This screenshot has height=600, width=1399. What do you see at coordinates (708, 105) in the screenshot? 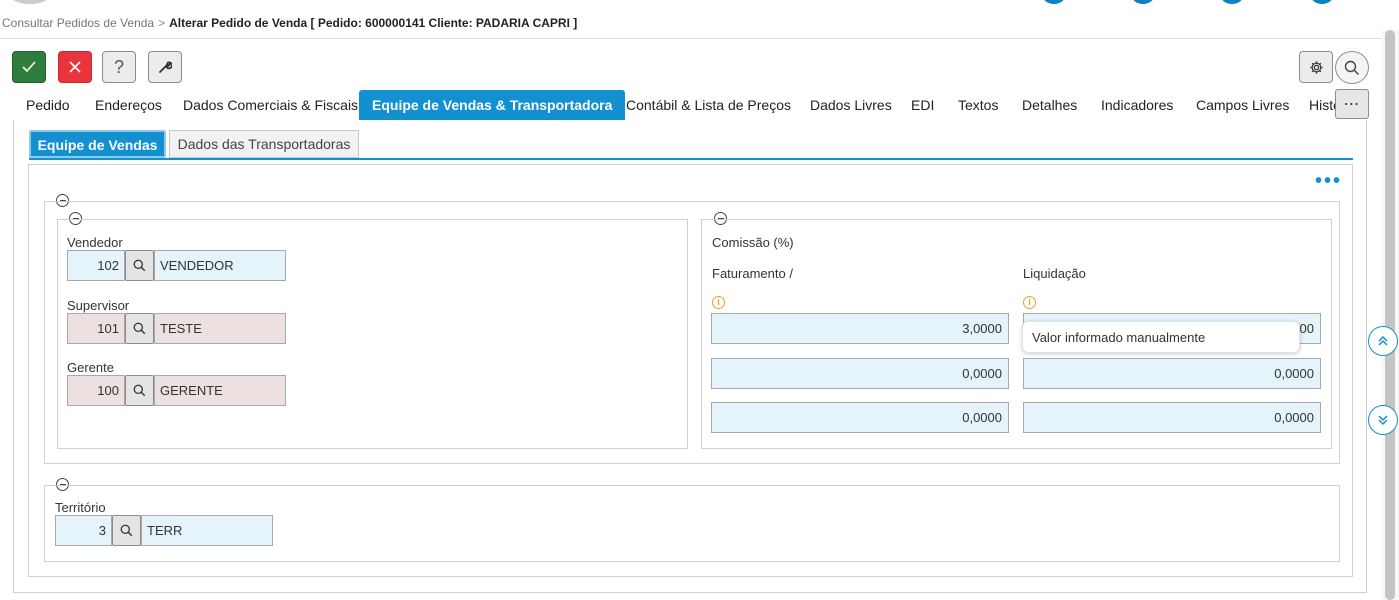
I see `tab-contabil: Contábil & Lista de Preços` at bounding box center [708, 105].